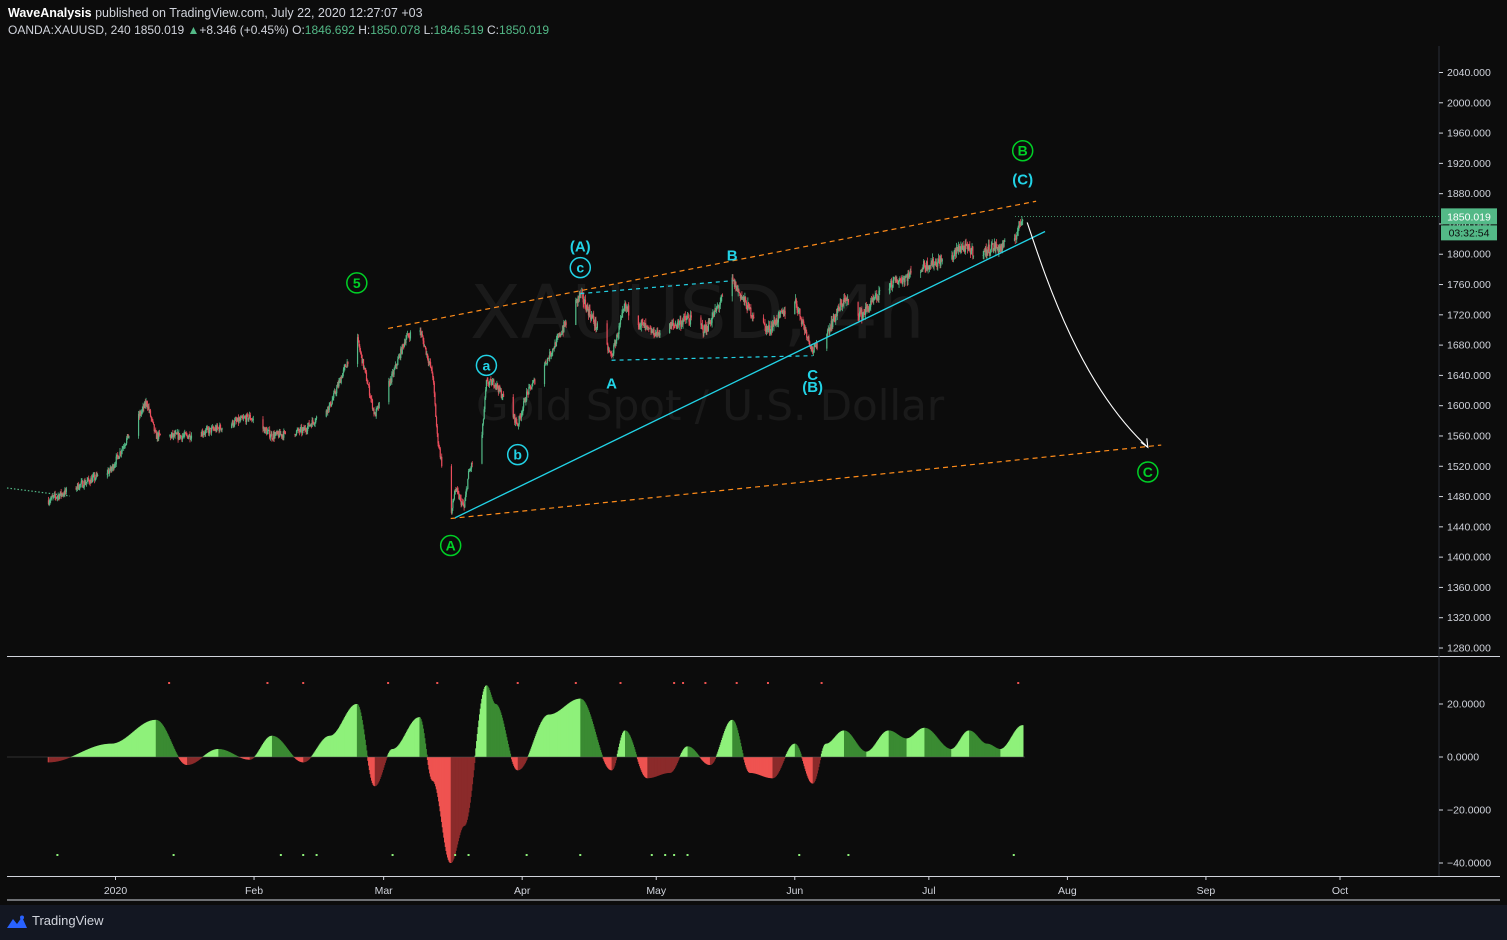  Describe the element at coordinates (254, 891) in the screenshot. I see `time-tick-label: Feb` at that location.